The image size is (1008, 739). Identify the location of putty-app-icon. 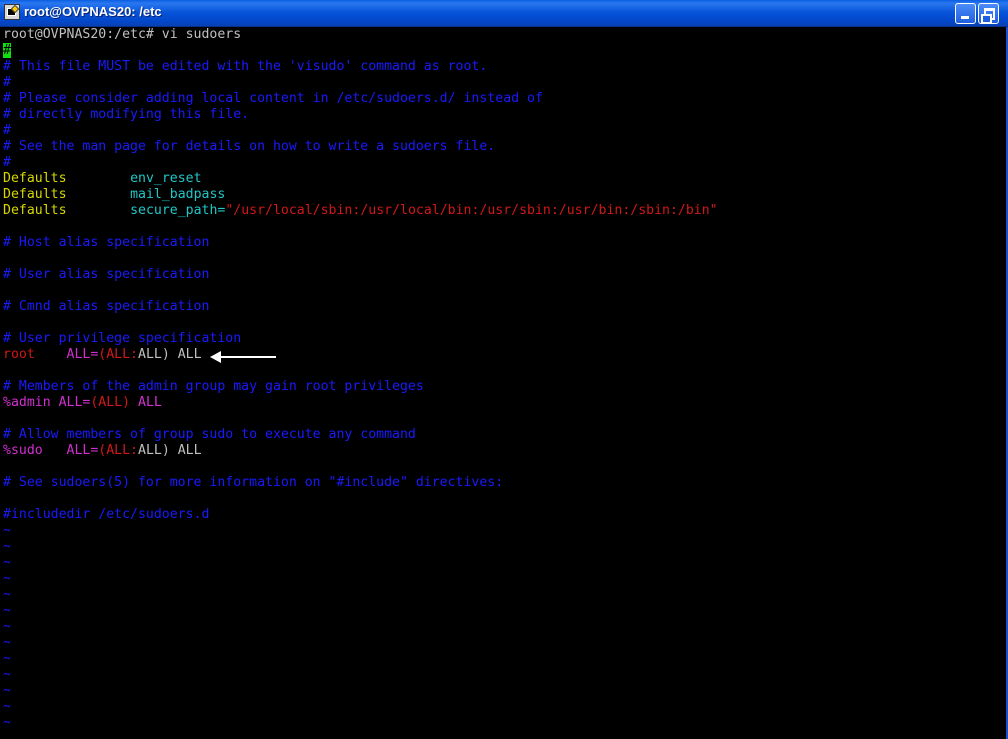
(12, 12).